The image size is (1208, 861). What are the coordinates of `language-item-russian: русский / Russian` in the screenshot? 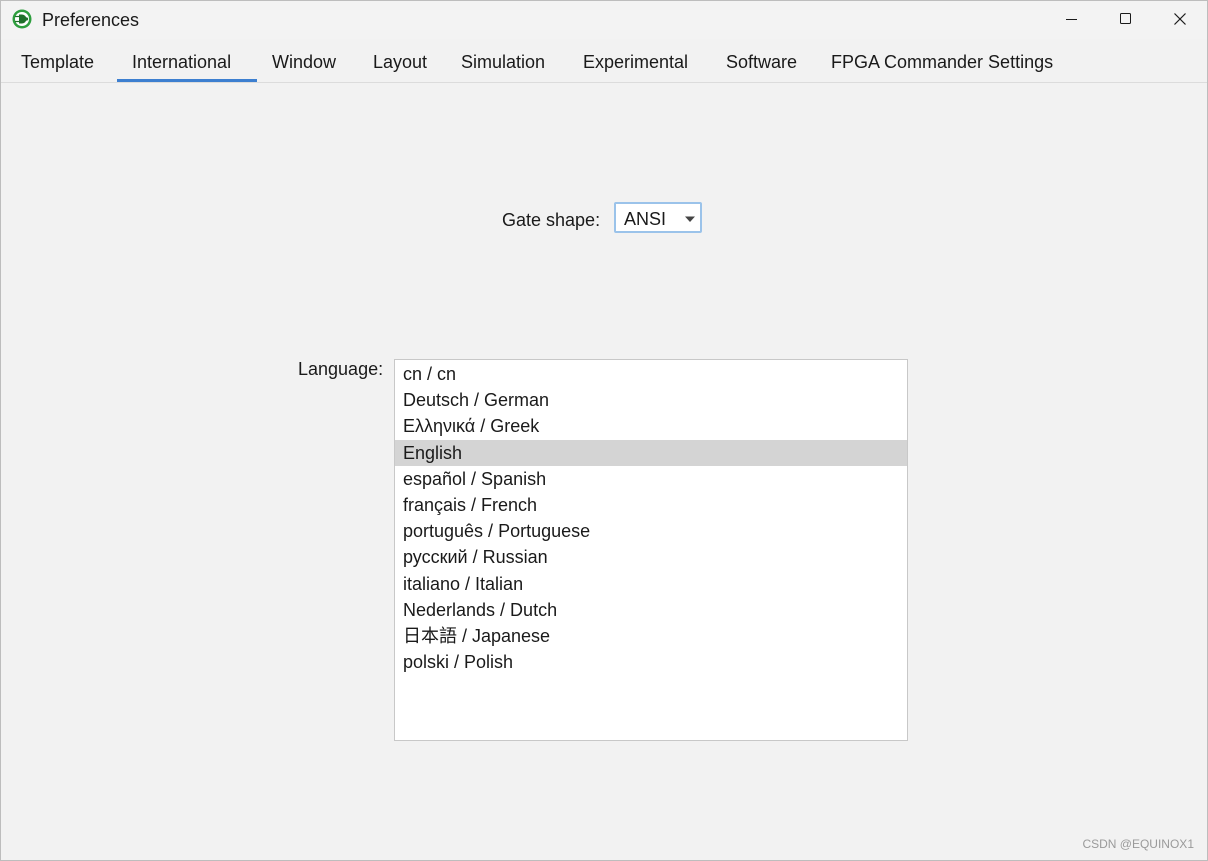 It's located at (651, 557).